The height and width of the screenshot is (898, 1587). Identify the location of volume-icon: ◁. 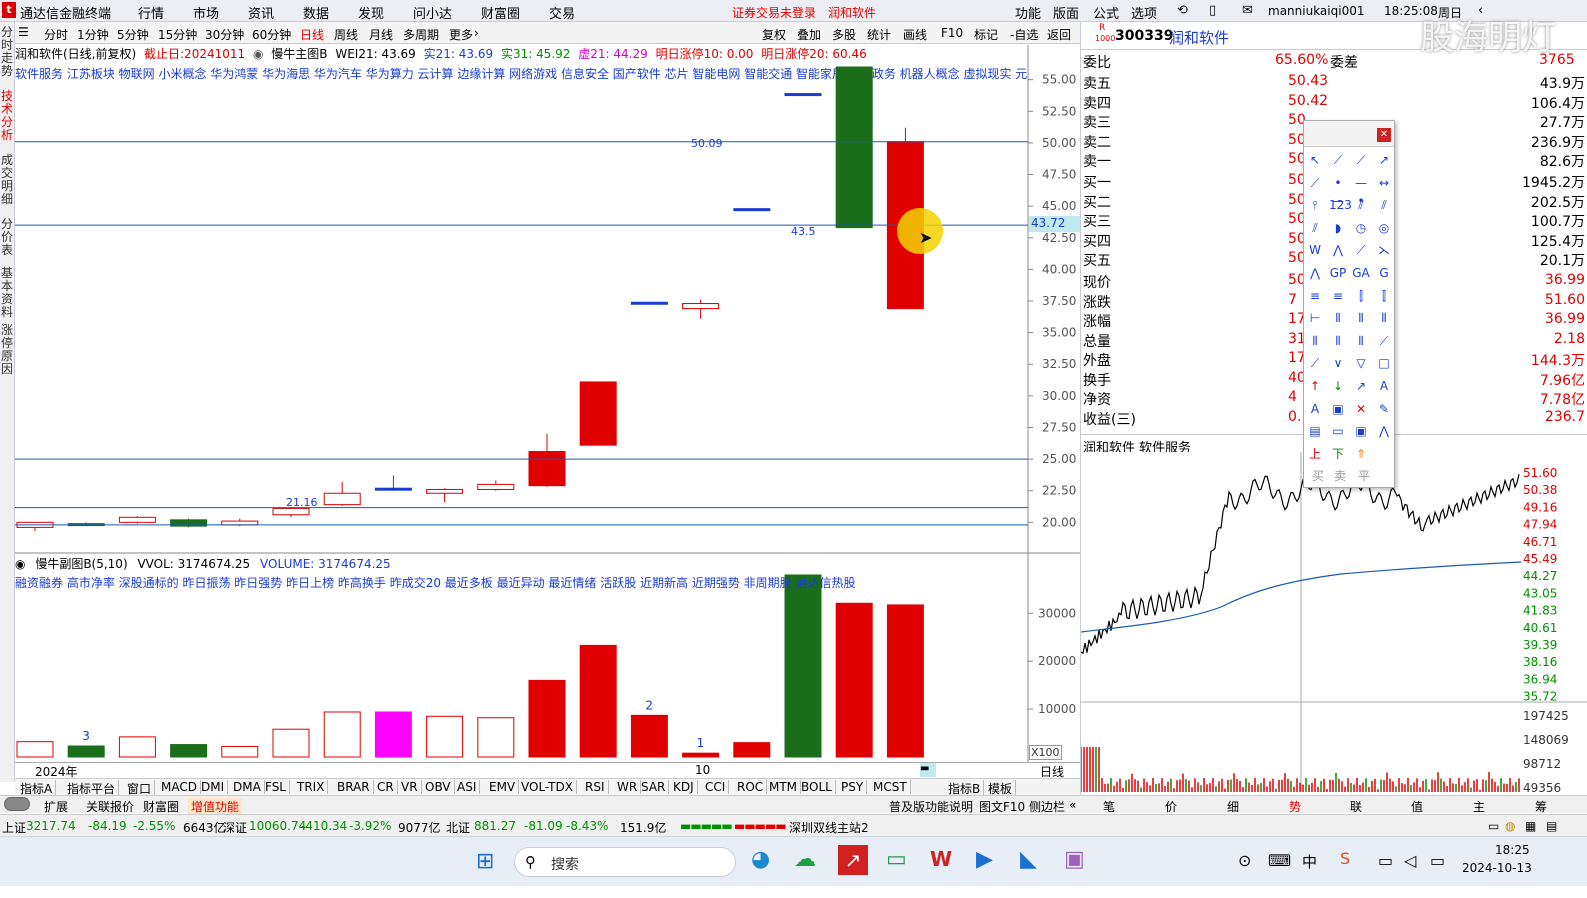
(1410, 860).